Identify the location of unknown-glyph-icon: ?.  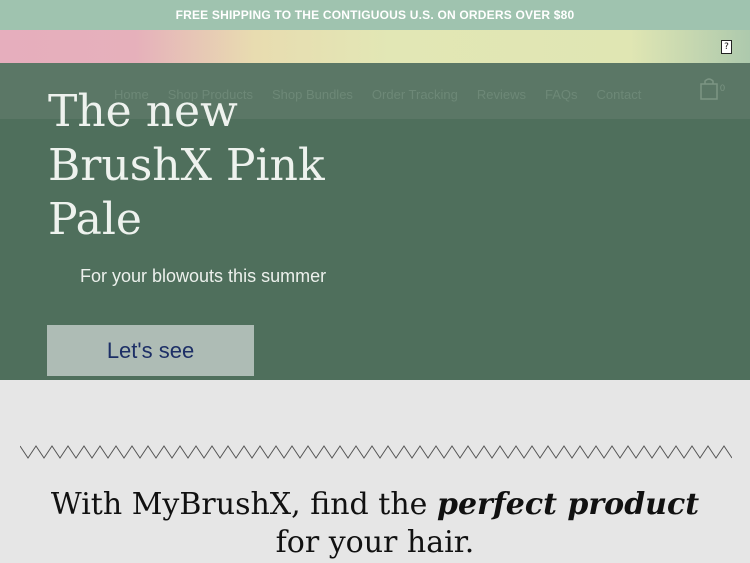
(726, 47).